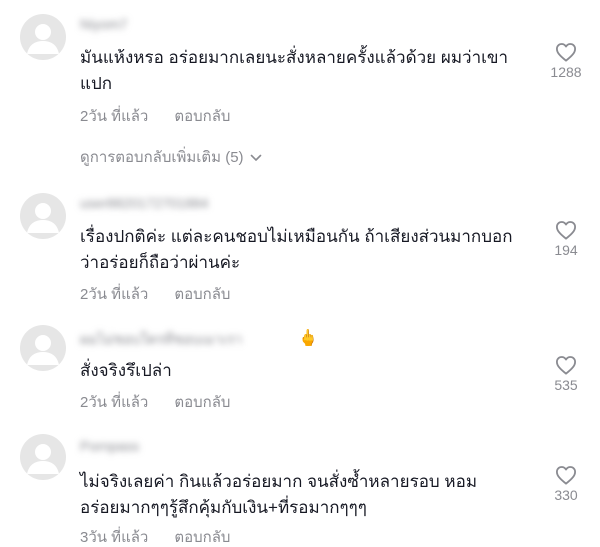 The height and width of the screenshot is (547, 600). What do you see at coordinates (566, 495) in the screenshot?
I see `like-count: 330` at bounding box center [566, 495].